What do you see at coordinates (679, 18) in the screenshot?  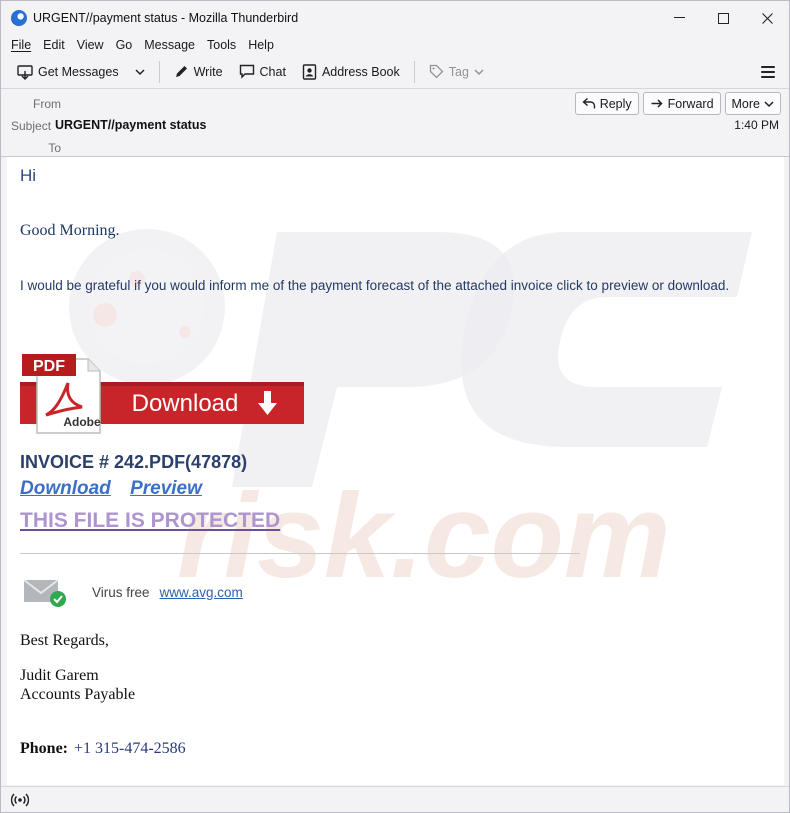 I see `minimize-button` at bounding box center [679, 18].